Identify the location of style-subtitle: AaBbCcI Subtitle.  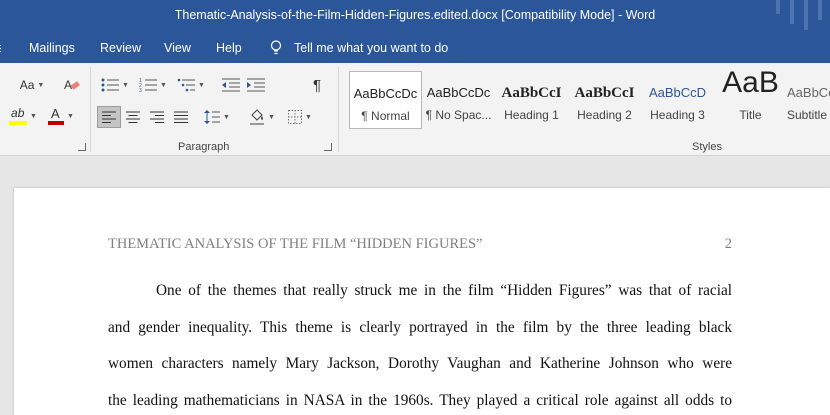
(808, 100).